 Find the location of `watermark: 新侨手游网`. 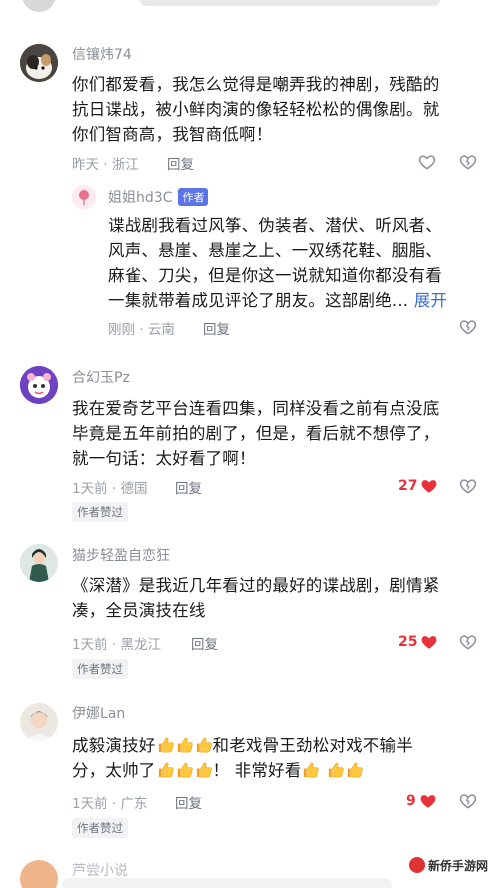

watermark: 新侨手游网 is located at coordinates (448, 865).